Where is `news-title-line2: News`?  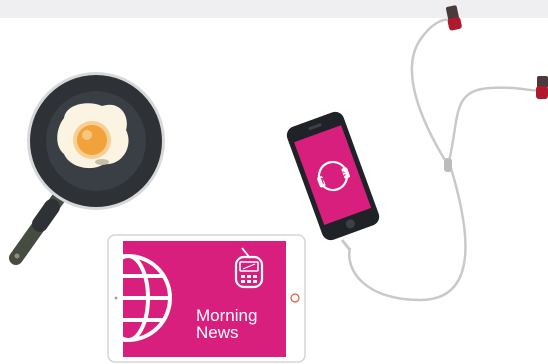 news-title-line2: News is located at coordinates (217, 332).